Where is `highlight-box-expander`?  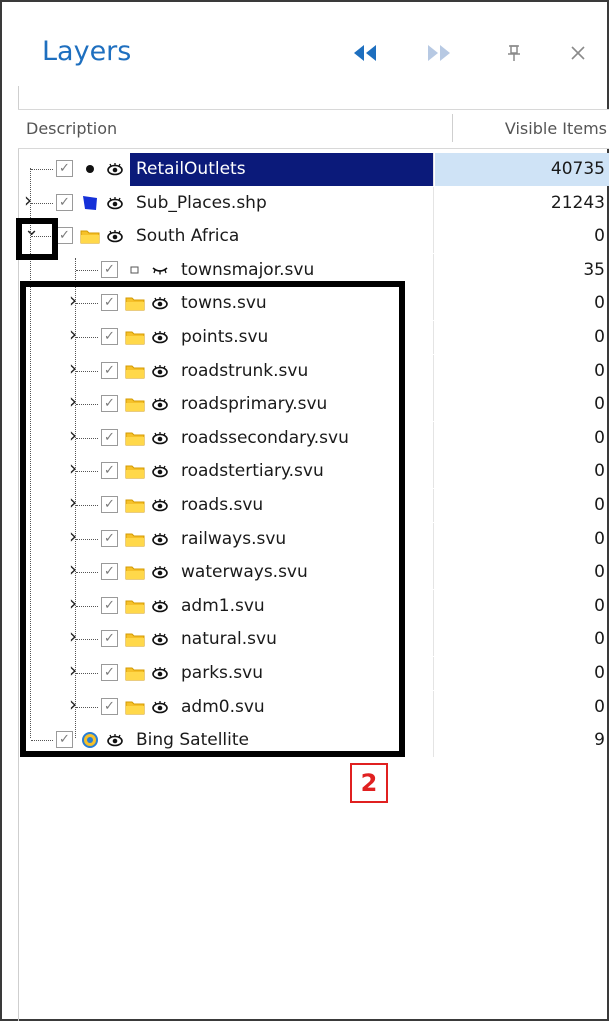 highlight-box-expander is located at coordinates (37, 239).